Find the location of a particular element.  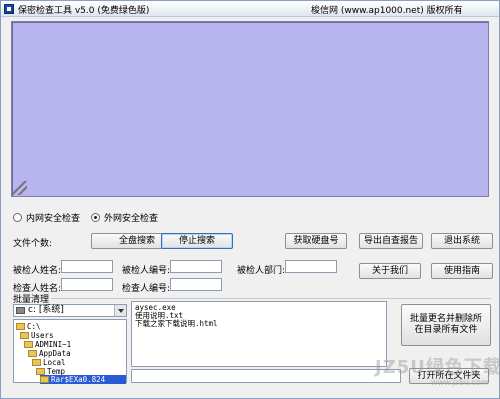

file-list: aysec.exe 使用说明.txt 下载之家下载说明.html is located at coordinates (259, 334).